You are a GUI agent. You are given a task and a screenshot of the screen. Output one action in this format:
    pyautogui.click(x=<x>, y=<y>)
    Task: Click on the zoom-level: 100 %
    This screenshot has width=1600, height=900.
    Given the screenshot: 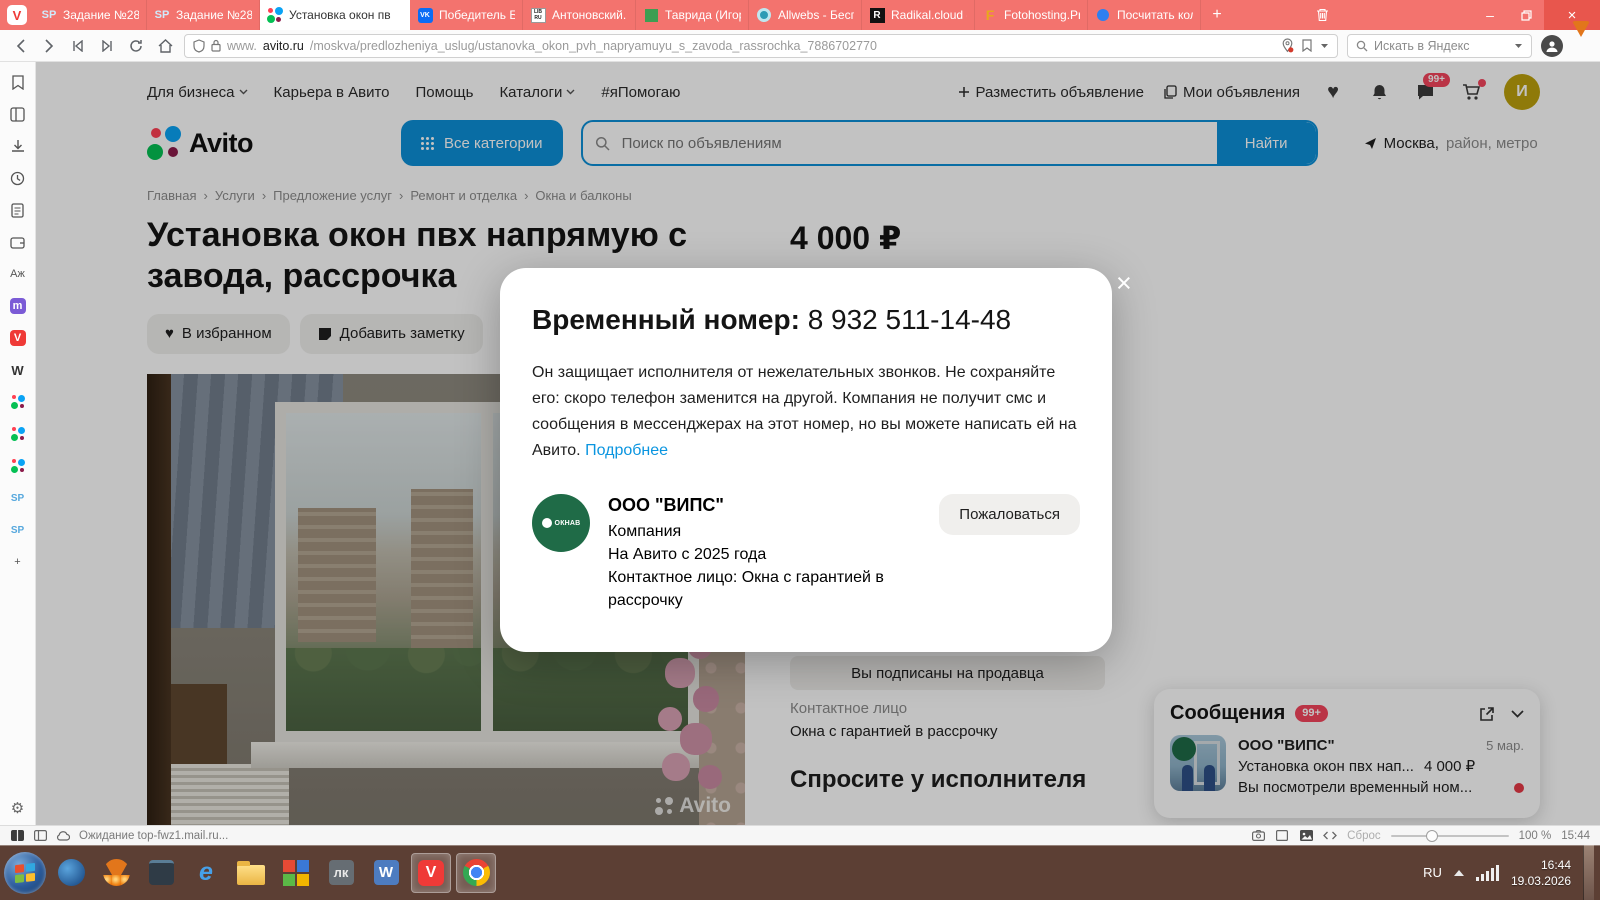 What is the action you would take?
    pyautogui.click(x=1535, y=835)
    